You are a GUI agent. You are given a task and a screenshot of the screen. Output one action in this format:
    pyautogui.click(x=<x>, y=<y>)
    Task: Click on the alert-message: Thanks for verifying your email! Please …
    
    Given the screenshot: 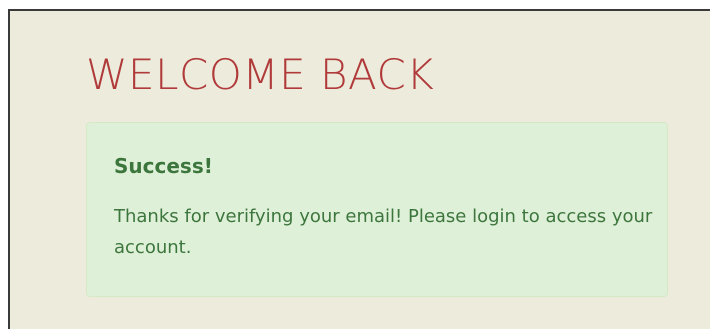 What is the action you would take?
    pyautogui.click(x=383, y=232)
    